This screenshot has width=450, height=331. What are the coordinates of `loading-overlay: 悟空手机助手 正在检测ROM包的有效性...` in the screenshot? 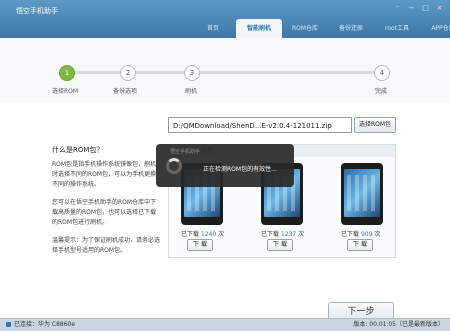 It's located at (225, 165).